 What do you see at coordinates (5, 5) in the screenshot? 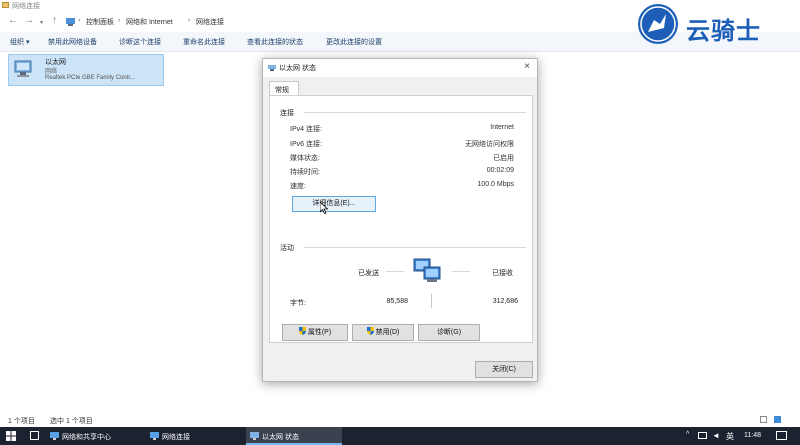
I see `folder-icon` at bounding box center [5, 5].